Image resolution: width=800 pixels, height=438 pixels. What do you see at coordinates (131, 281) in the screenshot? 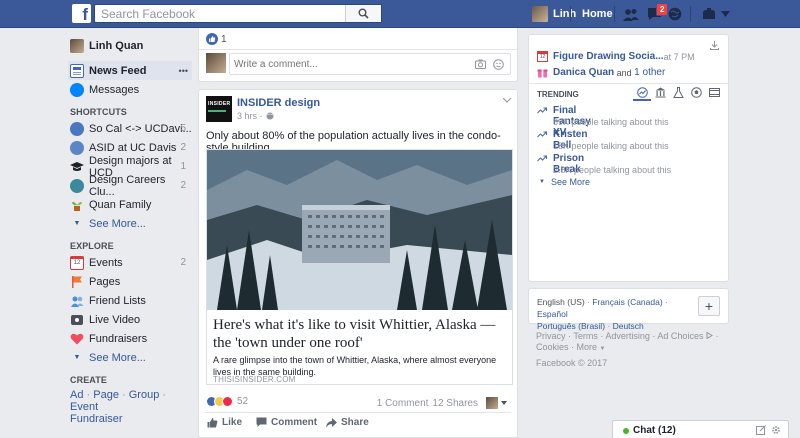
I see `sidebar-item-pages: Pages` at bounding box center [131, 281].